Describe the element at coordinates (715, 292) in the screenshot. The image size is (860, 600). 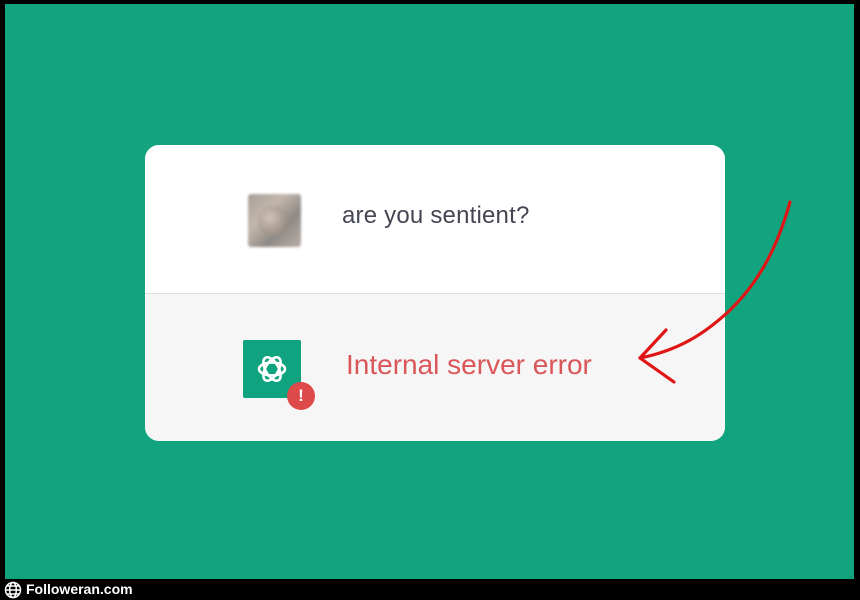
I see `red-arrow-icon` at that location.